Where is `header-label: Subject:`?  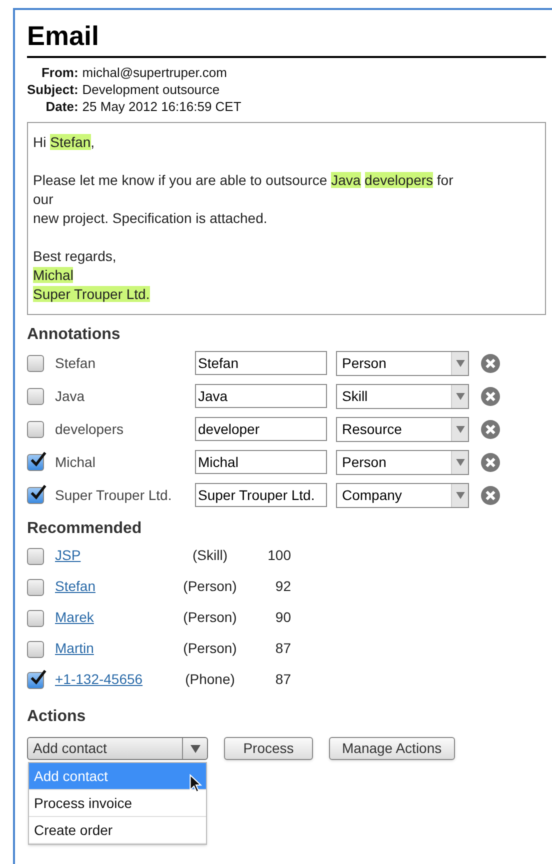
header-label: Subject: is located at coordinates (52, 89).